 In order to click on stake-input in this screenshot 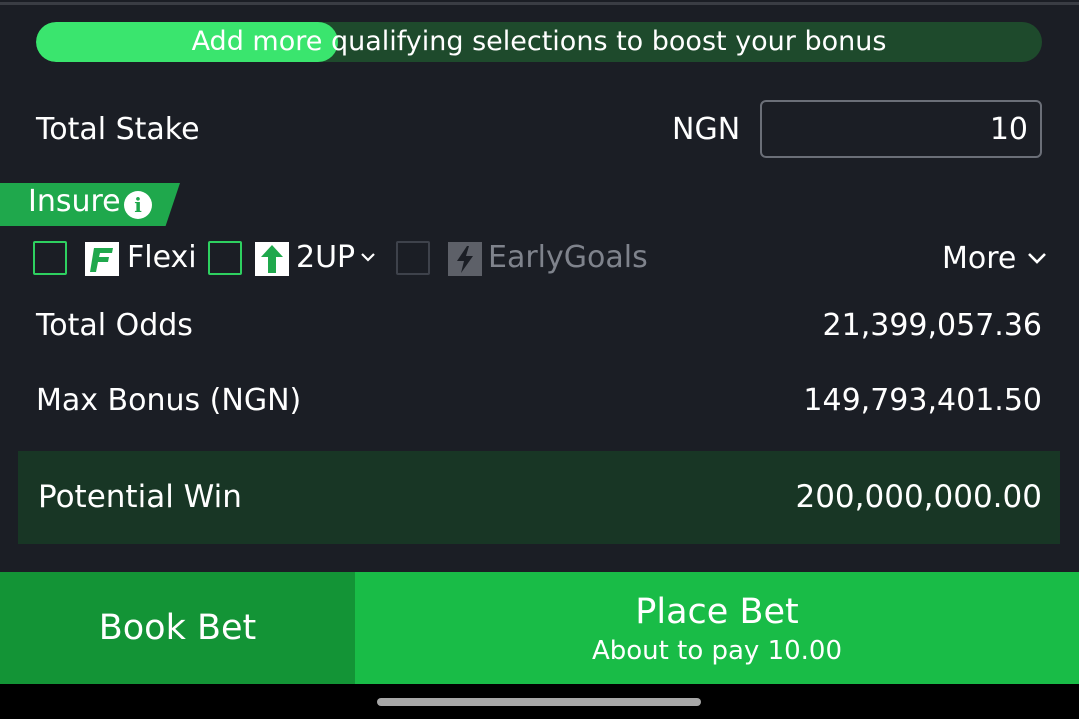, I will do `click(901, 129)`.